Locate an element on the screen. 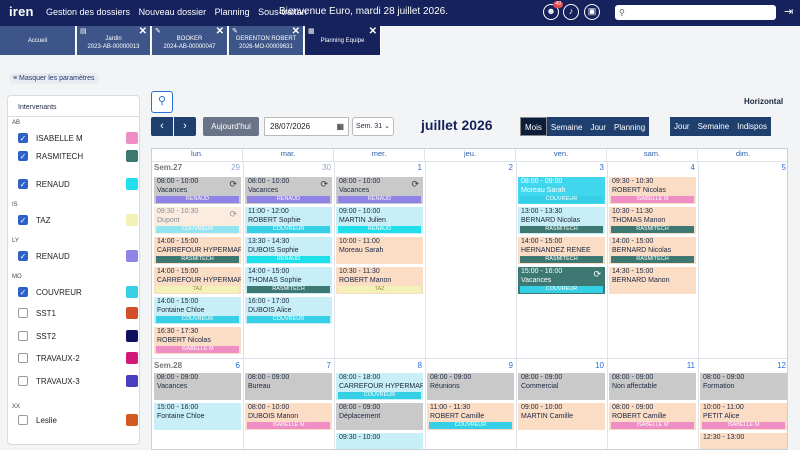 Image resolution: width=800 pixels, height=450 pixels. date-number: 5 is located at coordinates (742, 167).